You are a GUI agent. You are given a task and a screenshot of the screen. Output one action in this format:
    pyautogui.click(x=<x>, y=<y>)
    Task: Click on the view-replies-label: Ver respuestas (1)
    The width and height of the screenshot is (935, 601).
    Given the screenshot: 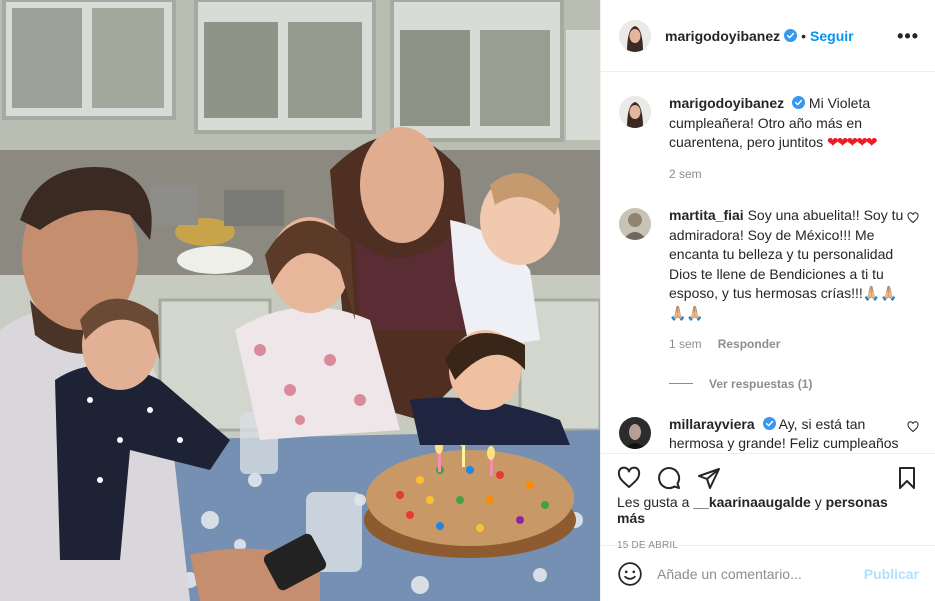 What is the action you would take?
    pyautogui.click(x=761, y=383)
    